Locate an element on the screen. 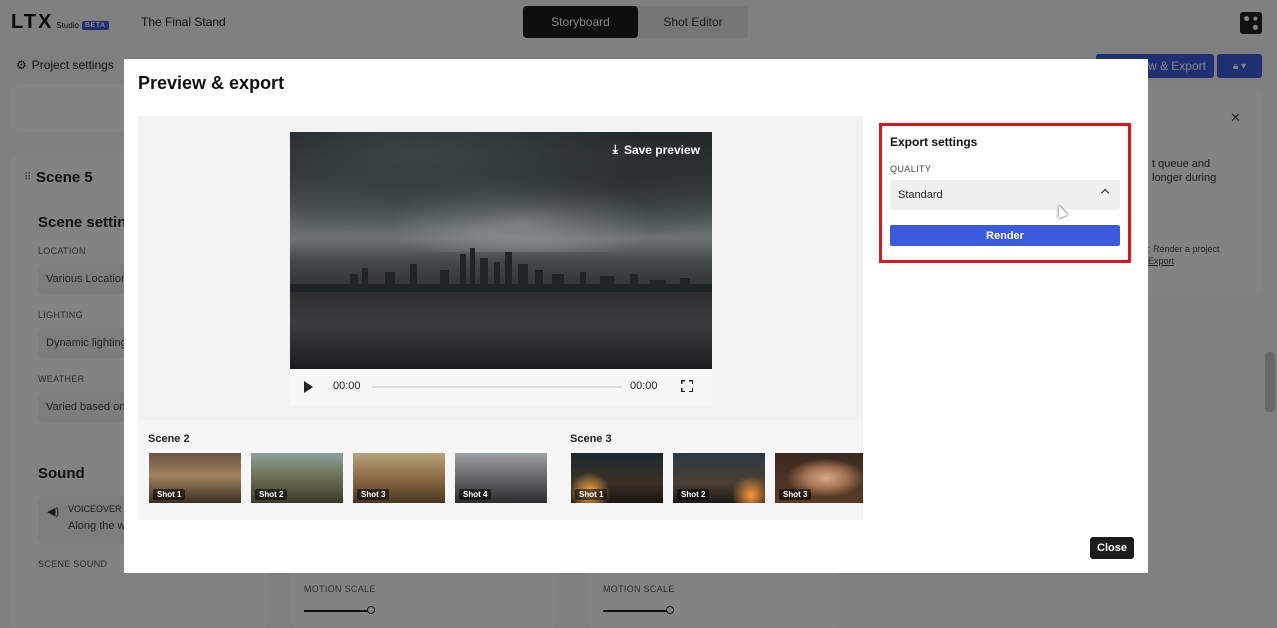  scene-2-shot-4: Shot 4 is located at coordinates (501, 478).